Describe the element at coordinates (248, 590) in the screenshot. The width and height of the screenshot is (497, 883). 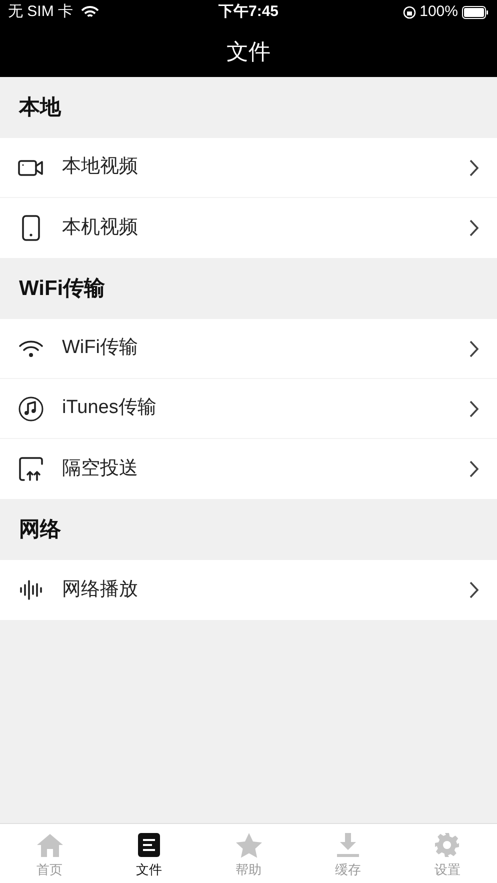
I see `list-row: 网络播放` at that location.